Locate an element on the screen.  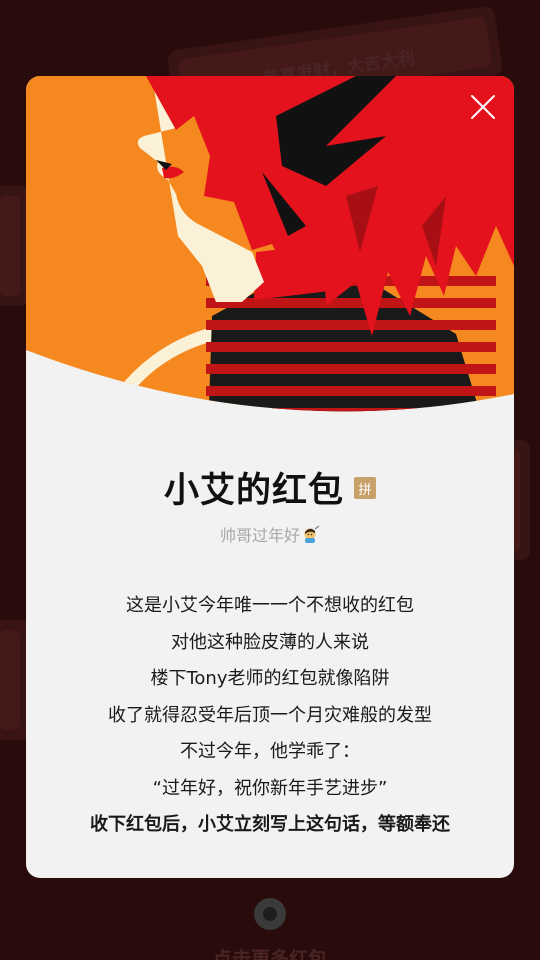
title-row: 小艾的红包 拼 is located at coordinates (270, 487).